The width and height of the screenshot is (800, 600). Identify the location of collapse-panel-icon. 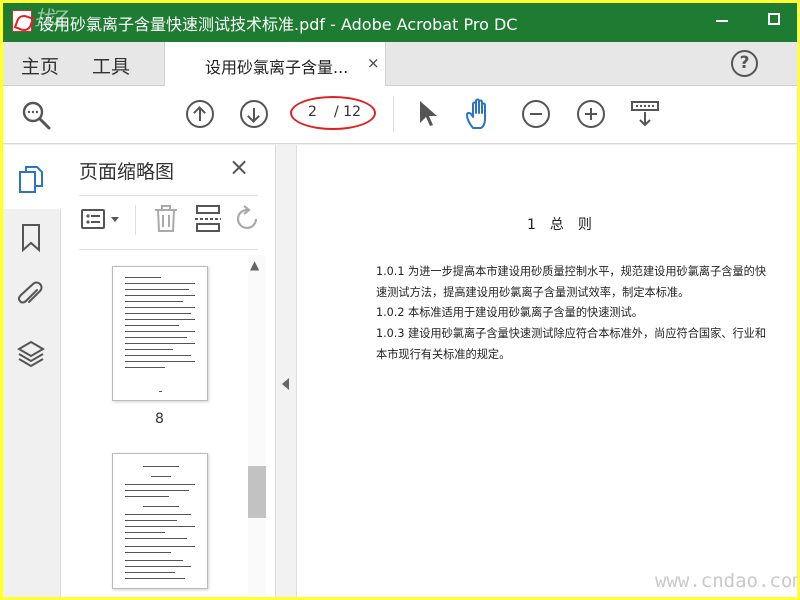
(285, 384).